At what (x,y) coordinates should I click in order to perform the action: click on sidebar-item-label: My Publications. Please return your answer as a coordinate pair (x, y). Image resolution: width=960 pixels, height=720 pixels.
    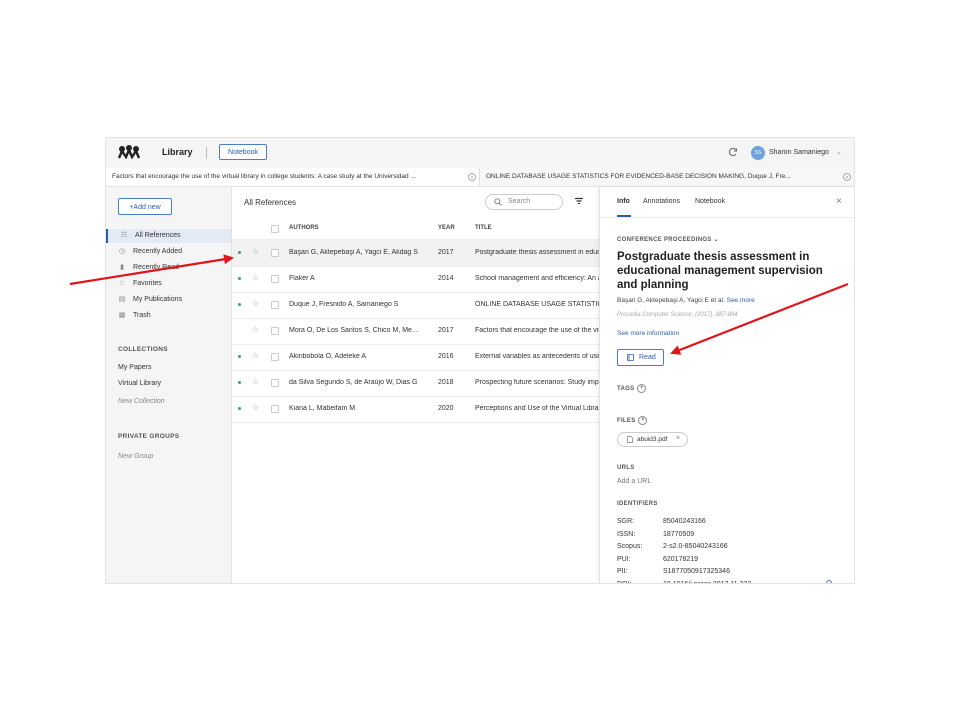
    Looking at the image, I should click on (158, 299).